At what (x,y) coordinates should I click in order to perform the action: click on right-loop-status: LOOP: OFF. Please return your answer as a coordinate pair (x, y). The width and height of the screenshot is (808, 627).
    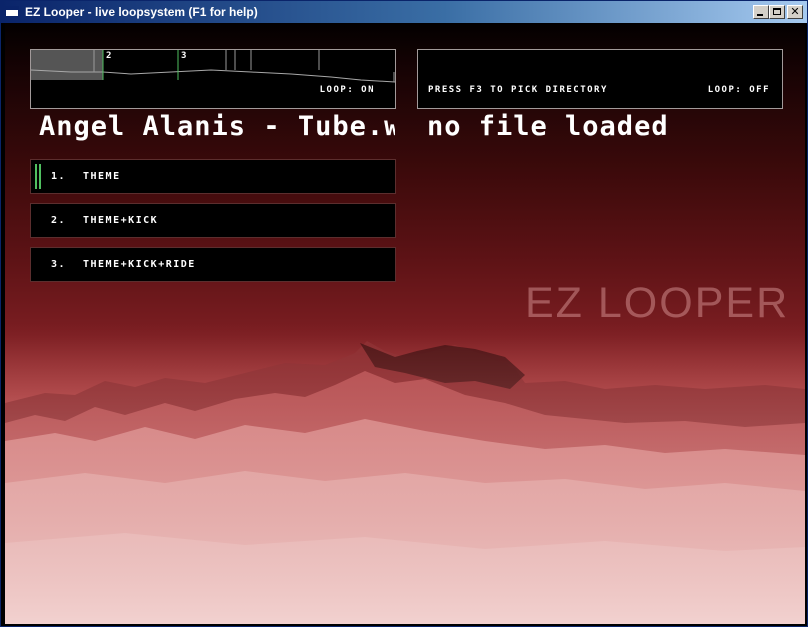
    Looking at the image, I should click on (738, 90).